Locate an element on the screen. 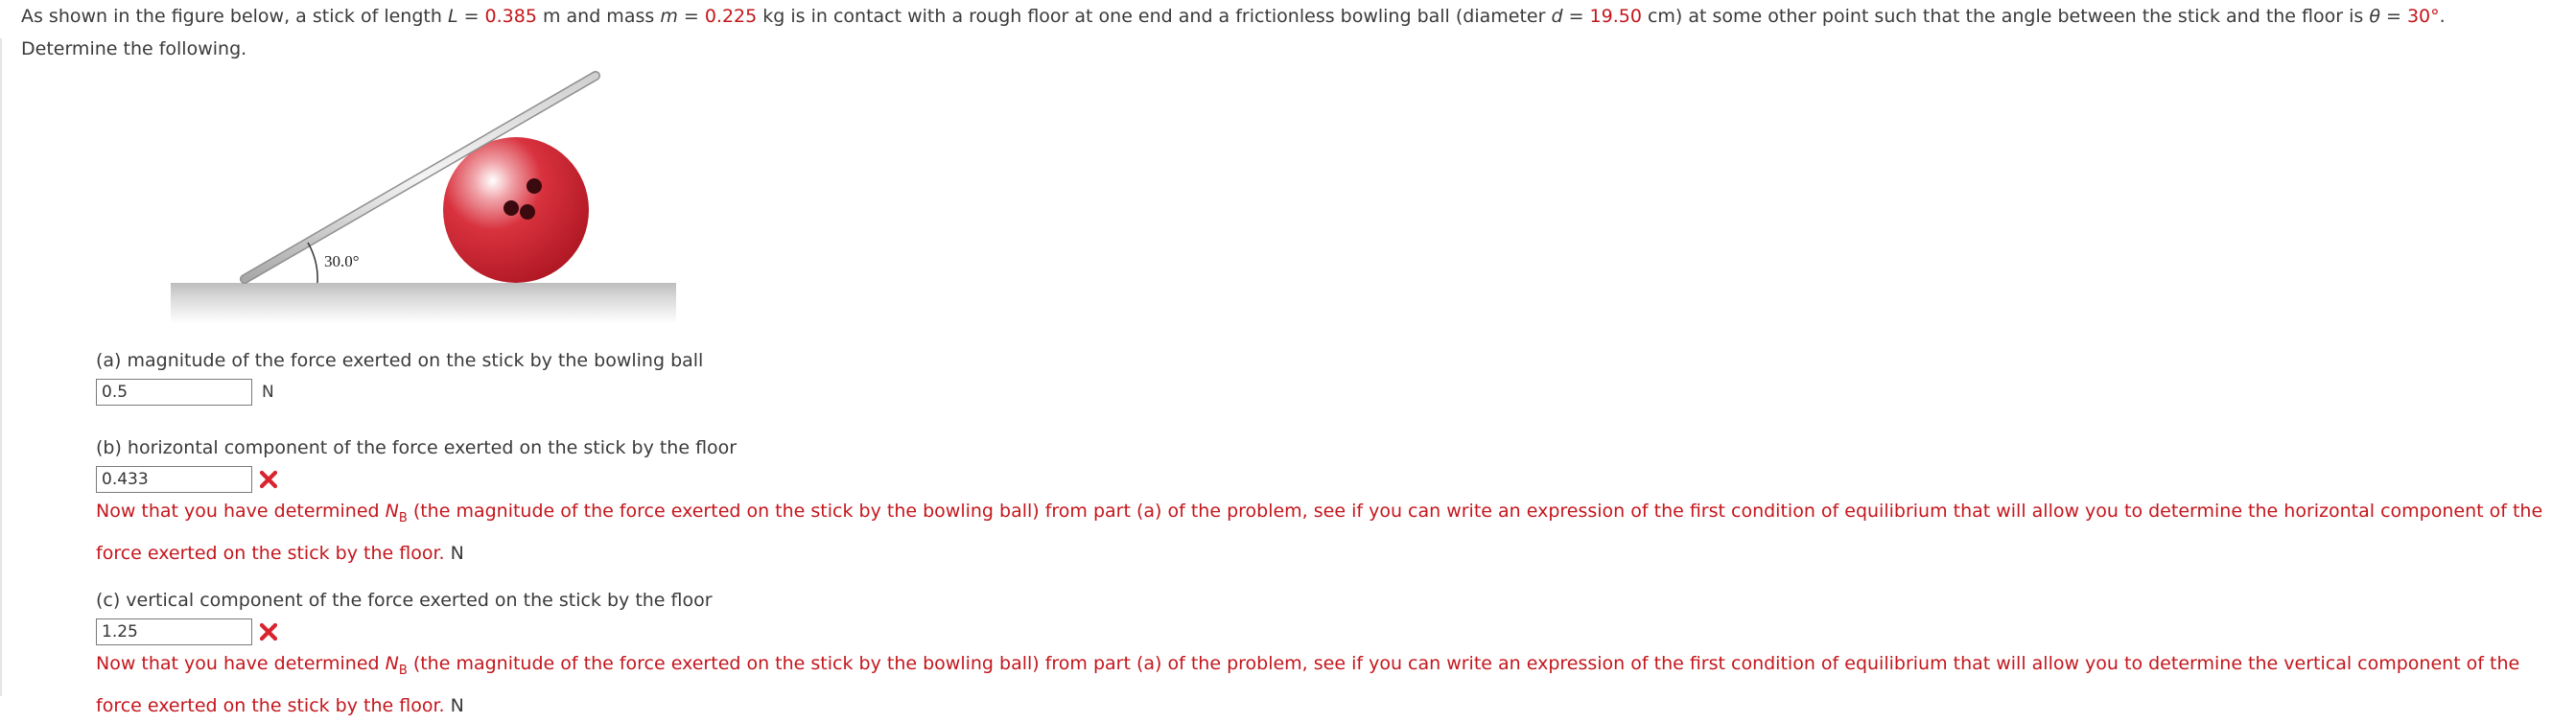 This screenshot has width=2576, height=723. angle-arc is located at coordinates (312, 263).